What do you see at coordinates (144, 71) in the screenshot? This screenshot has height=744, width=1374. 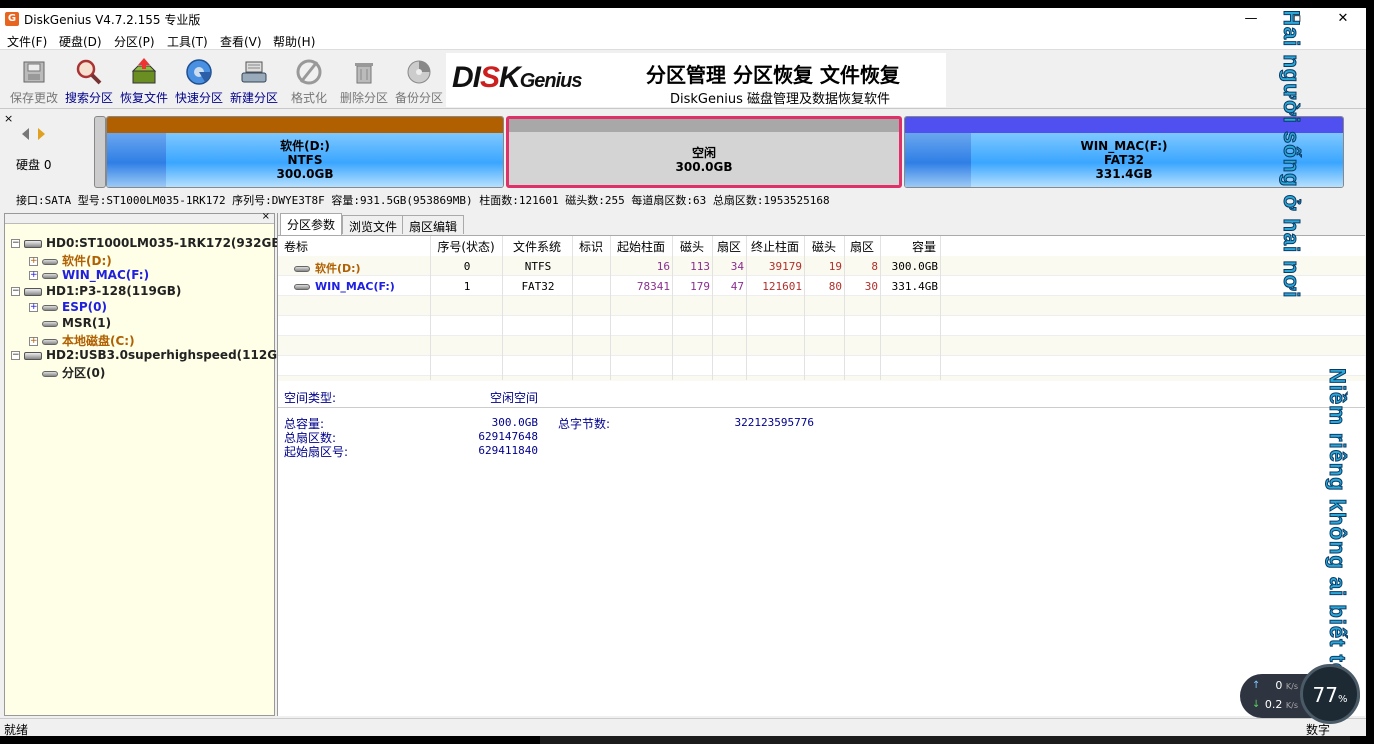 I see `recover-box-icon` at bounding box center [144, 71].